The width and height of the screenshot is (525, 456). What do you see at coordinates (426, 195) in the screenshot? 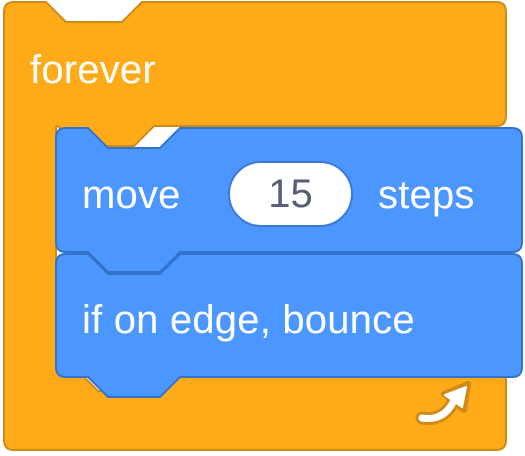
I see `steps-label: steps` at bounding box center [426, 195].